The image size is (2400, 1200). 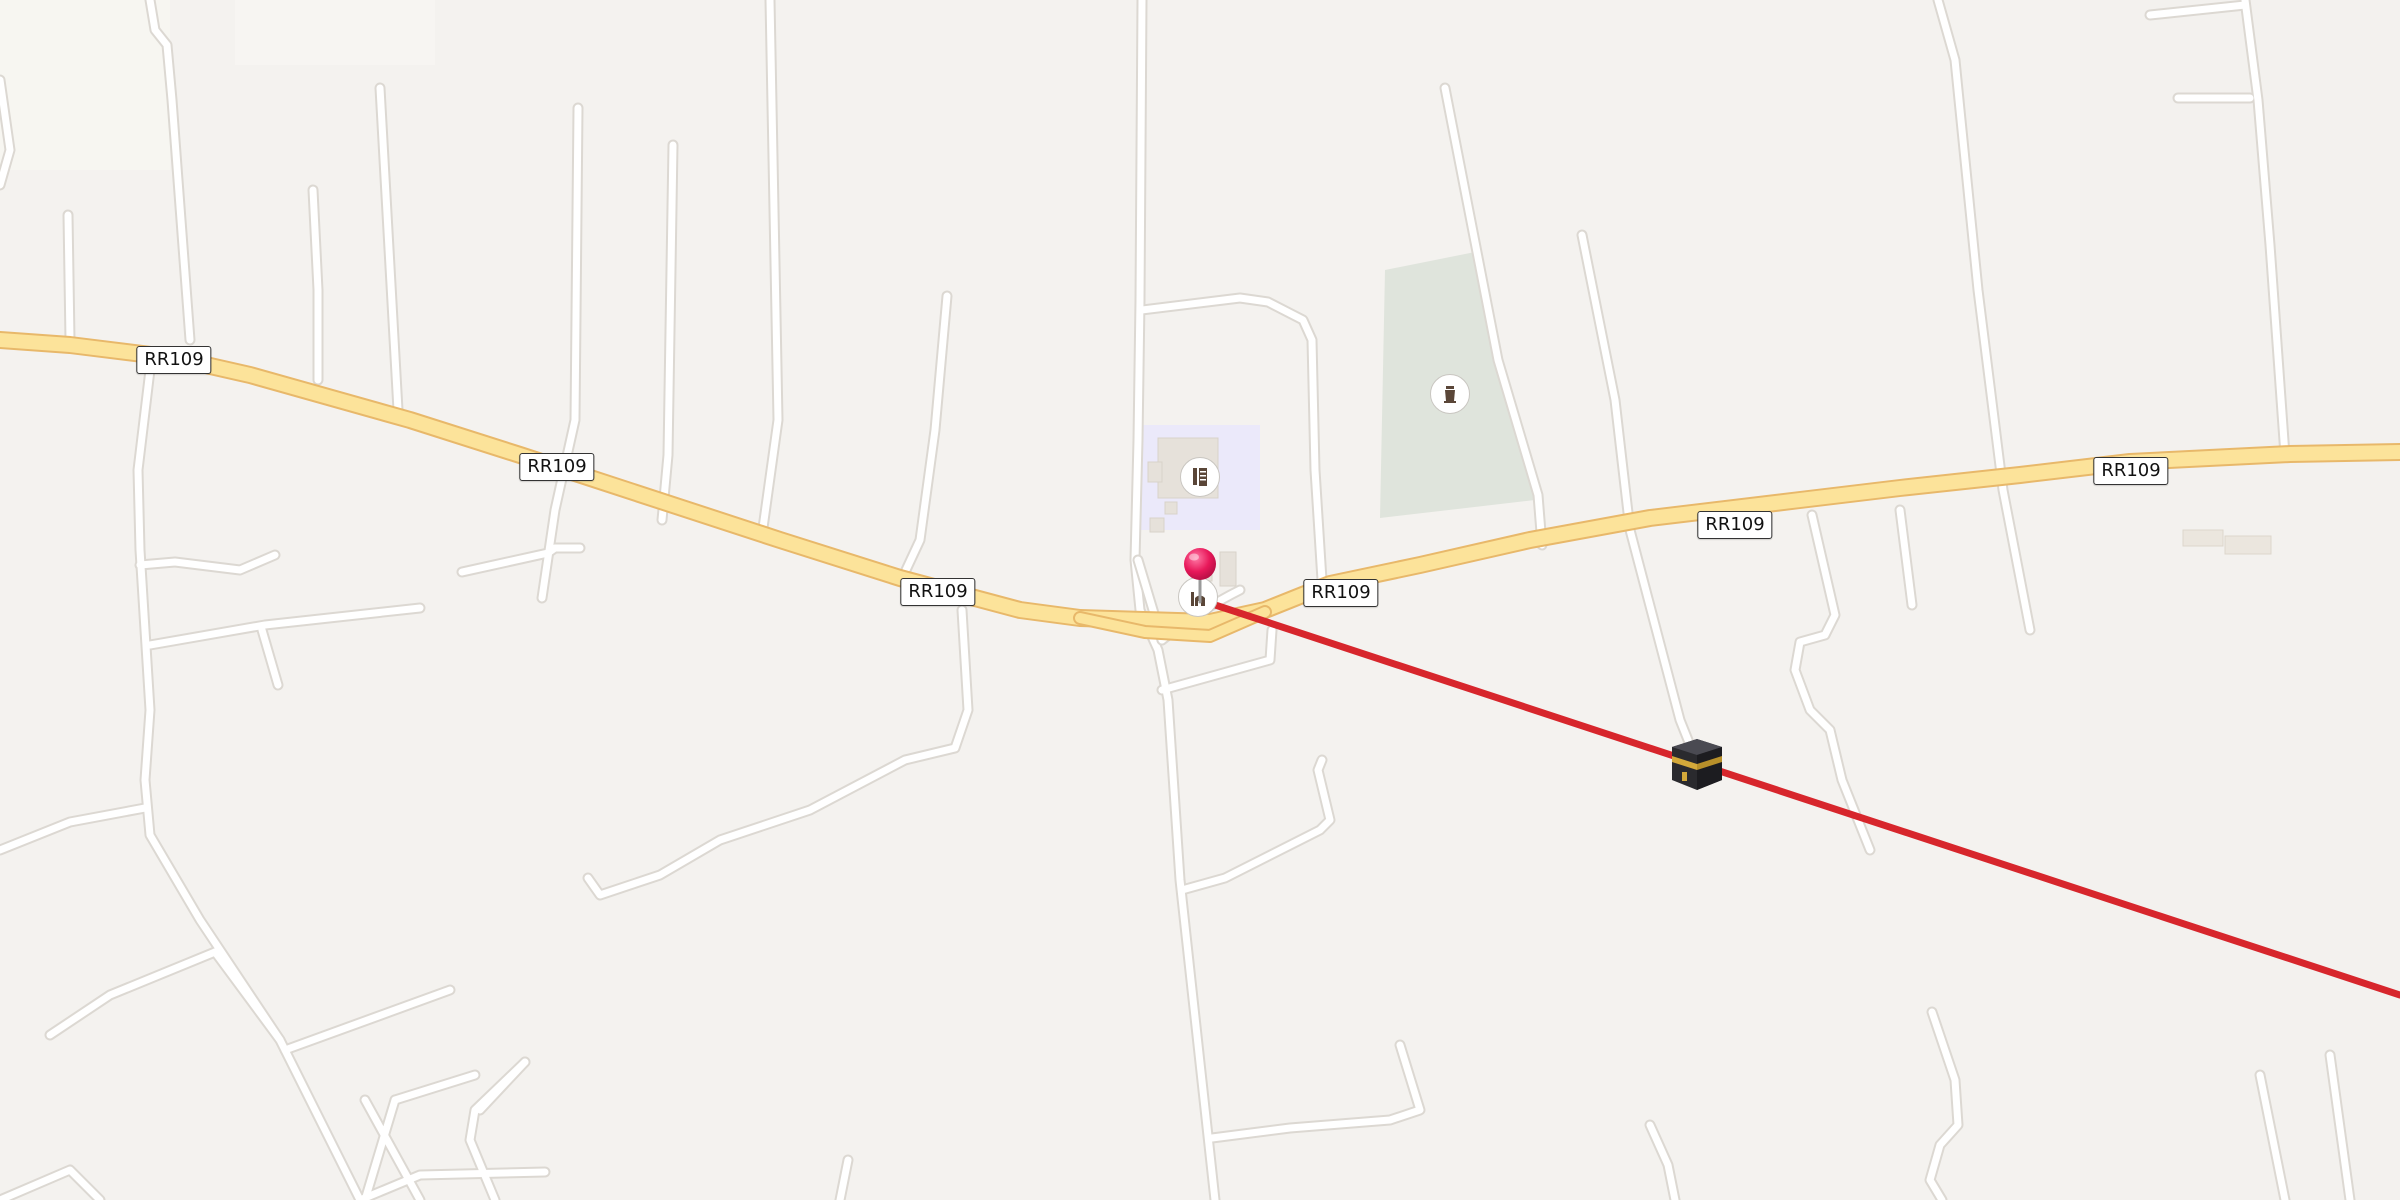 I want to click on cemetery-icon, so click(x=1450, y=394).